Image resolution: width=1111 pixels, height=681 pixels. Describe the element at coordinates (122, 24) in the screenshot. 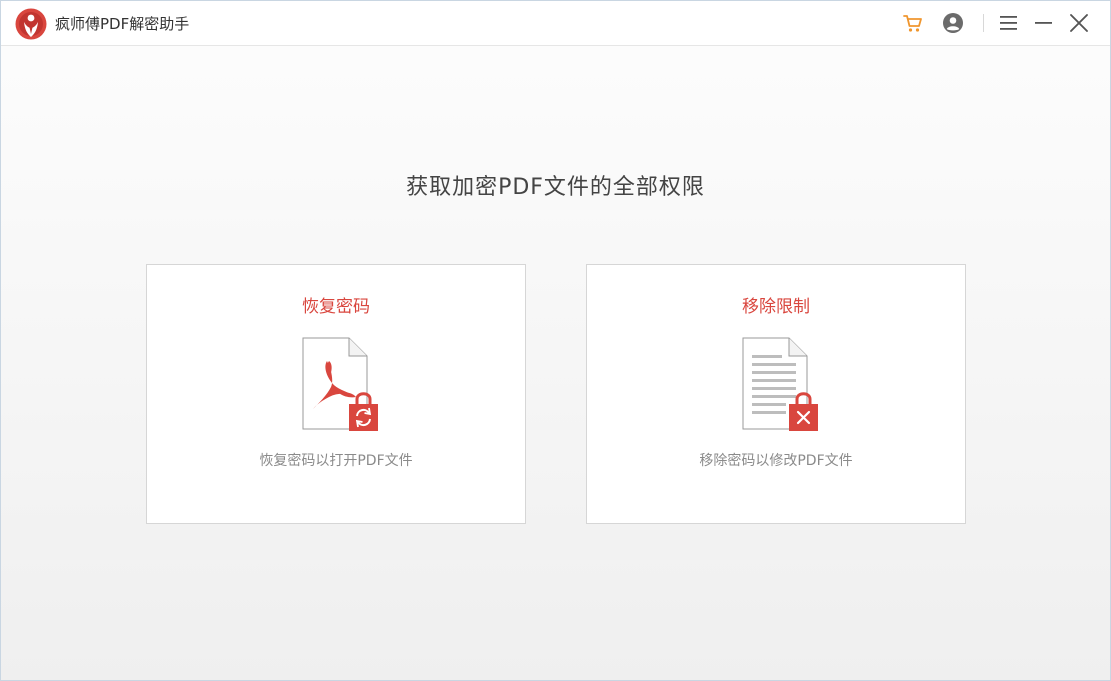

I see `app-title: 疯师傅PDF解密助手` at that location.